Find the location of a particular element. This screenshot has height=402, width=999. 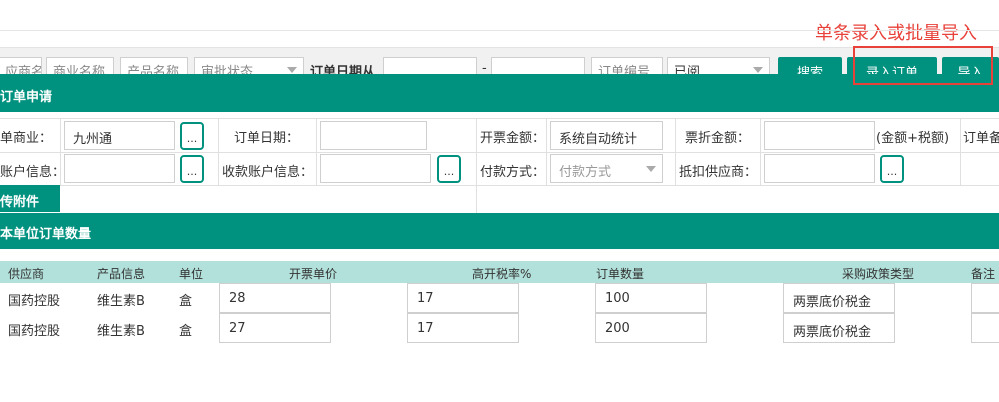

receive-account-input is located at coordinates (375, 168).